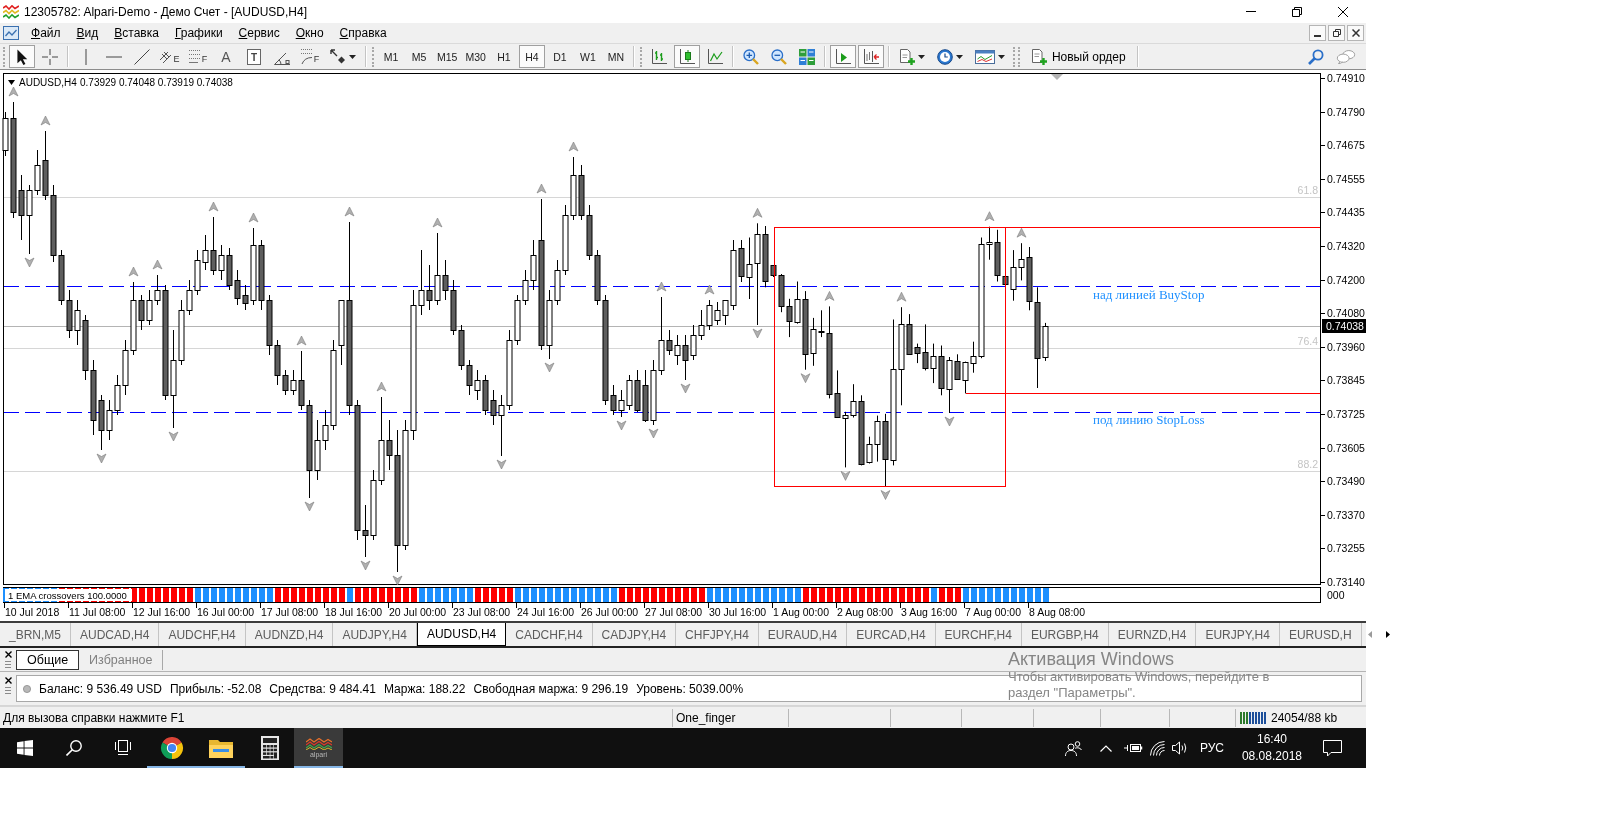 The height and width of the screenshot is (820, 1608). I want to click on boxed-letter-icon: T, so click(254, 56).